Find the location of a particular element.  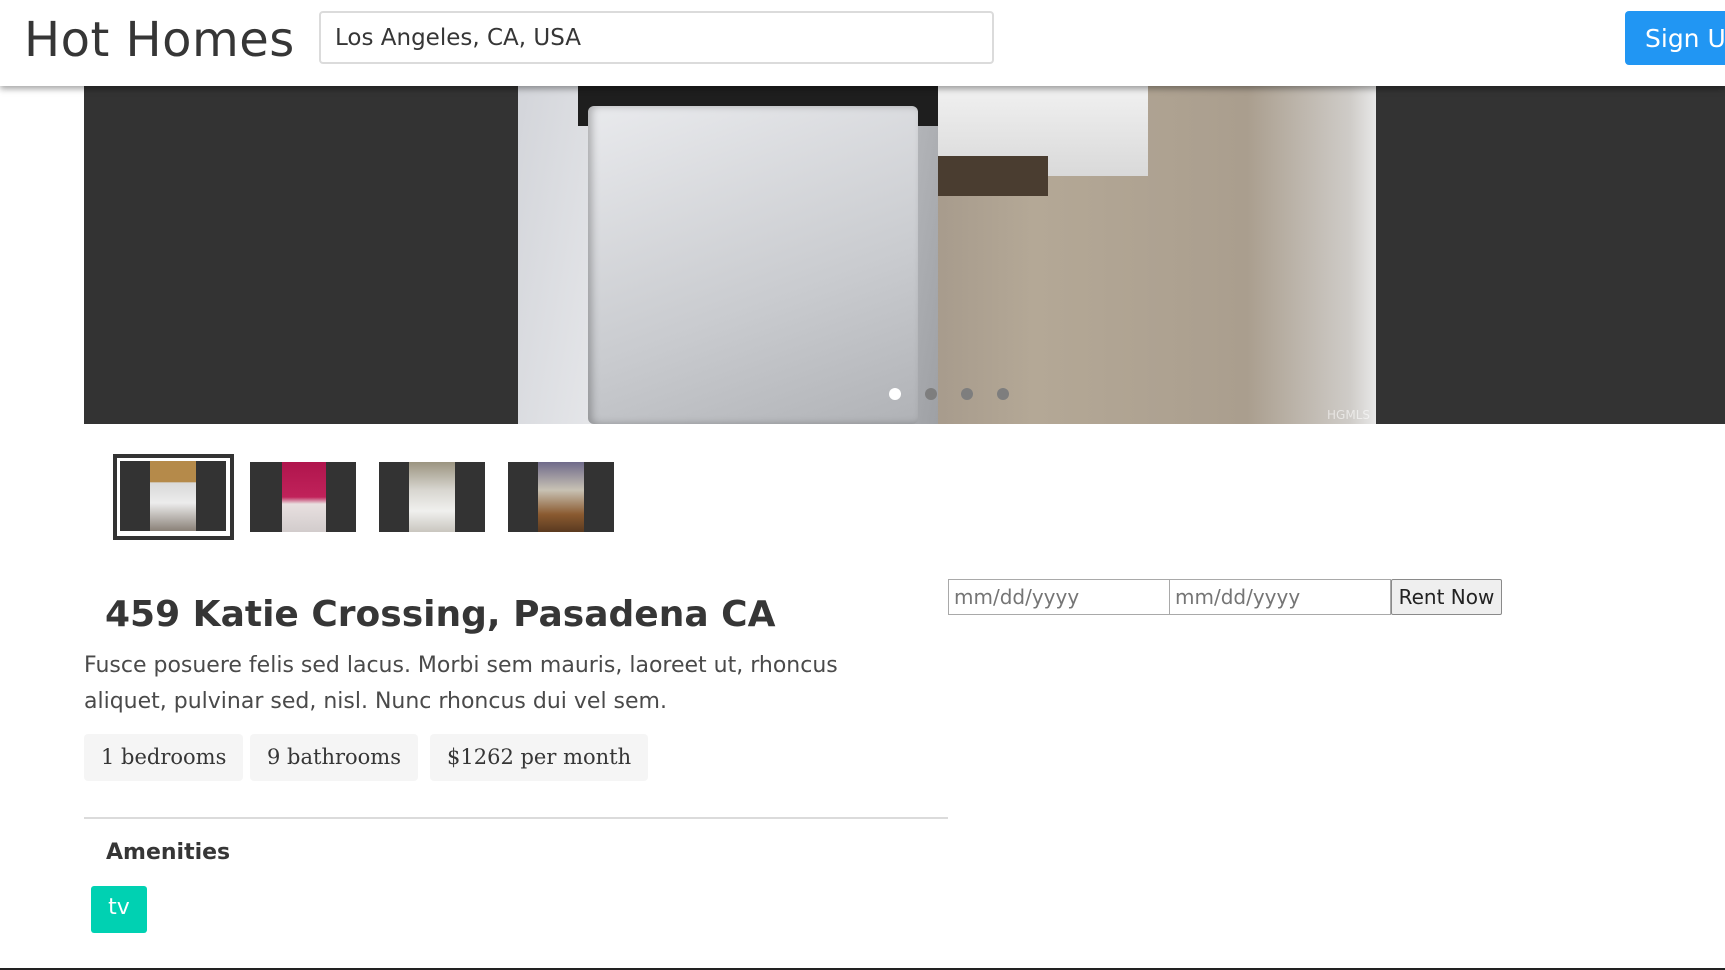

end-date-input is located at coordinates (1280, 597).